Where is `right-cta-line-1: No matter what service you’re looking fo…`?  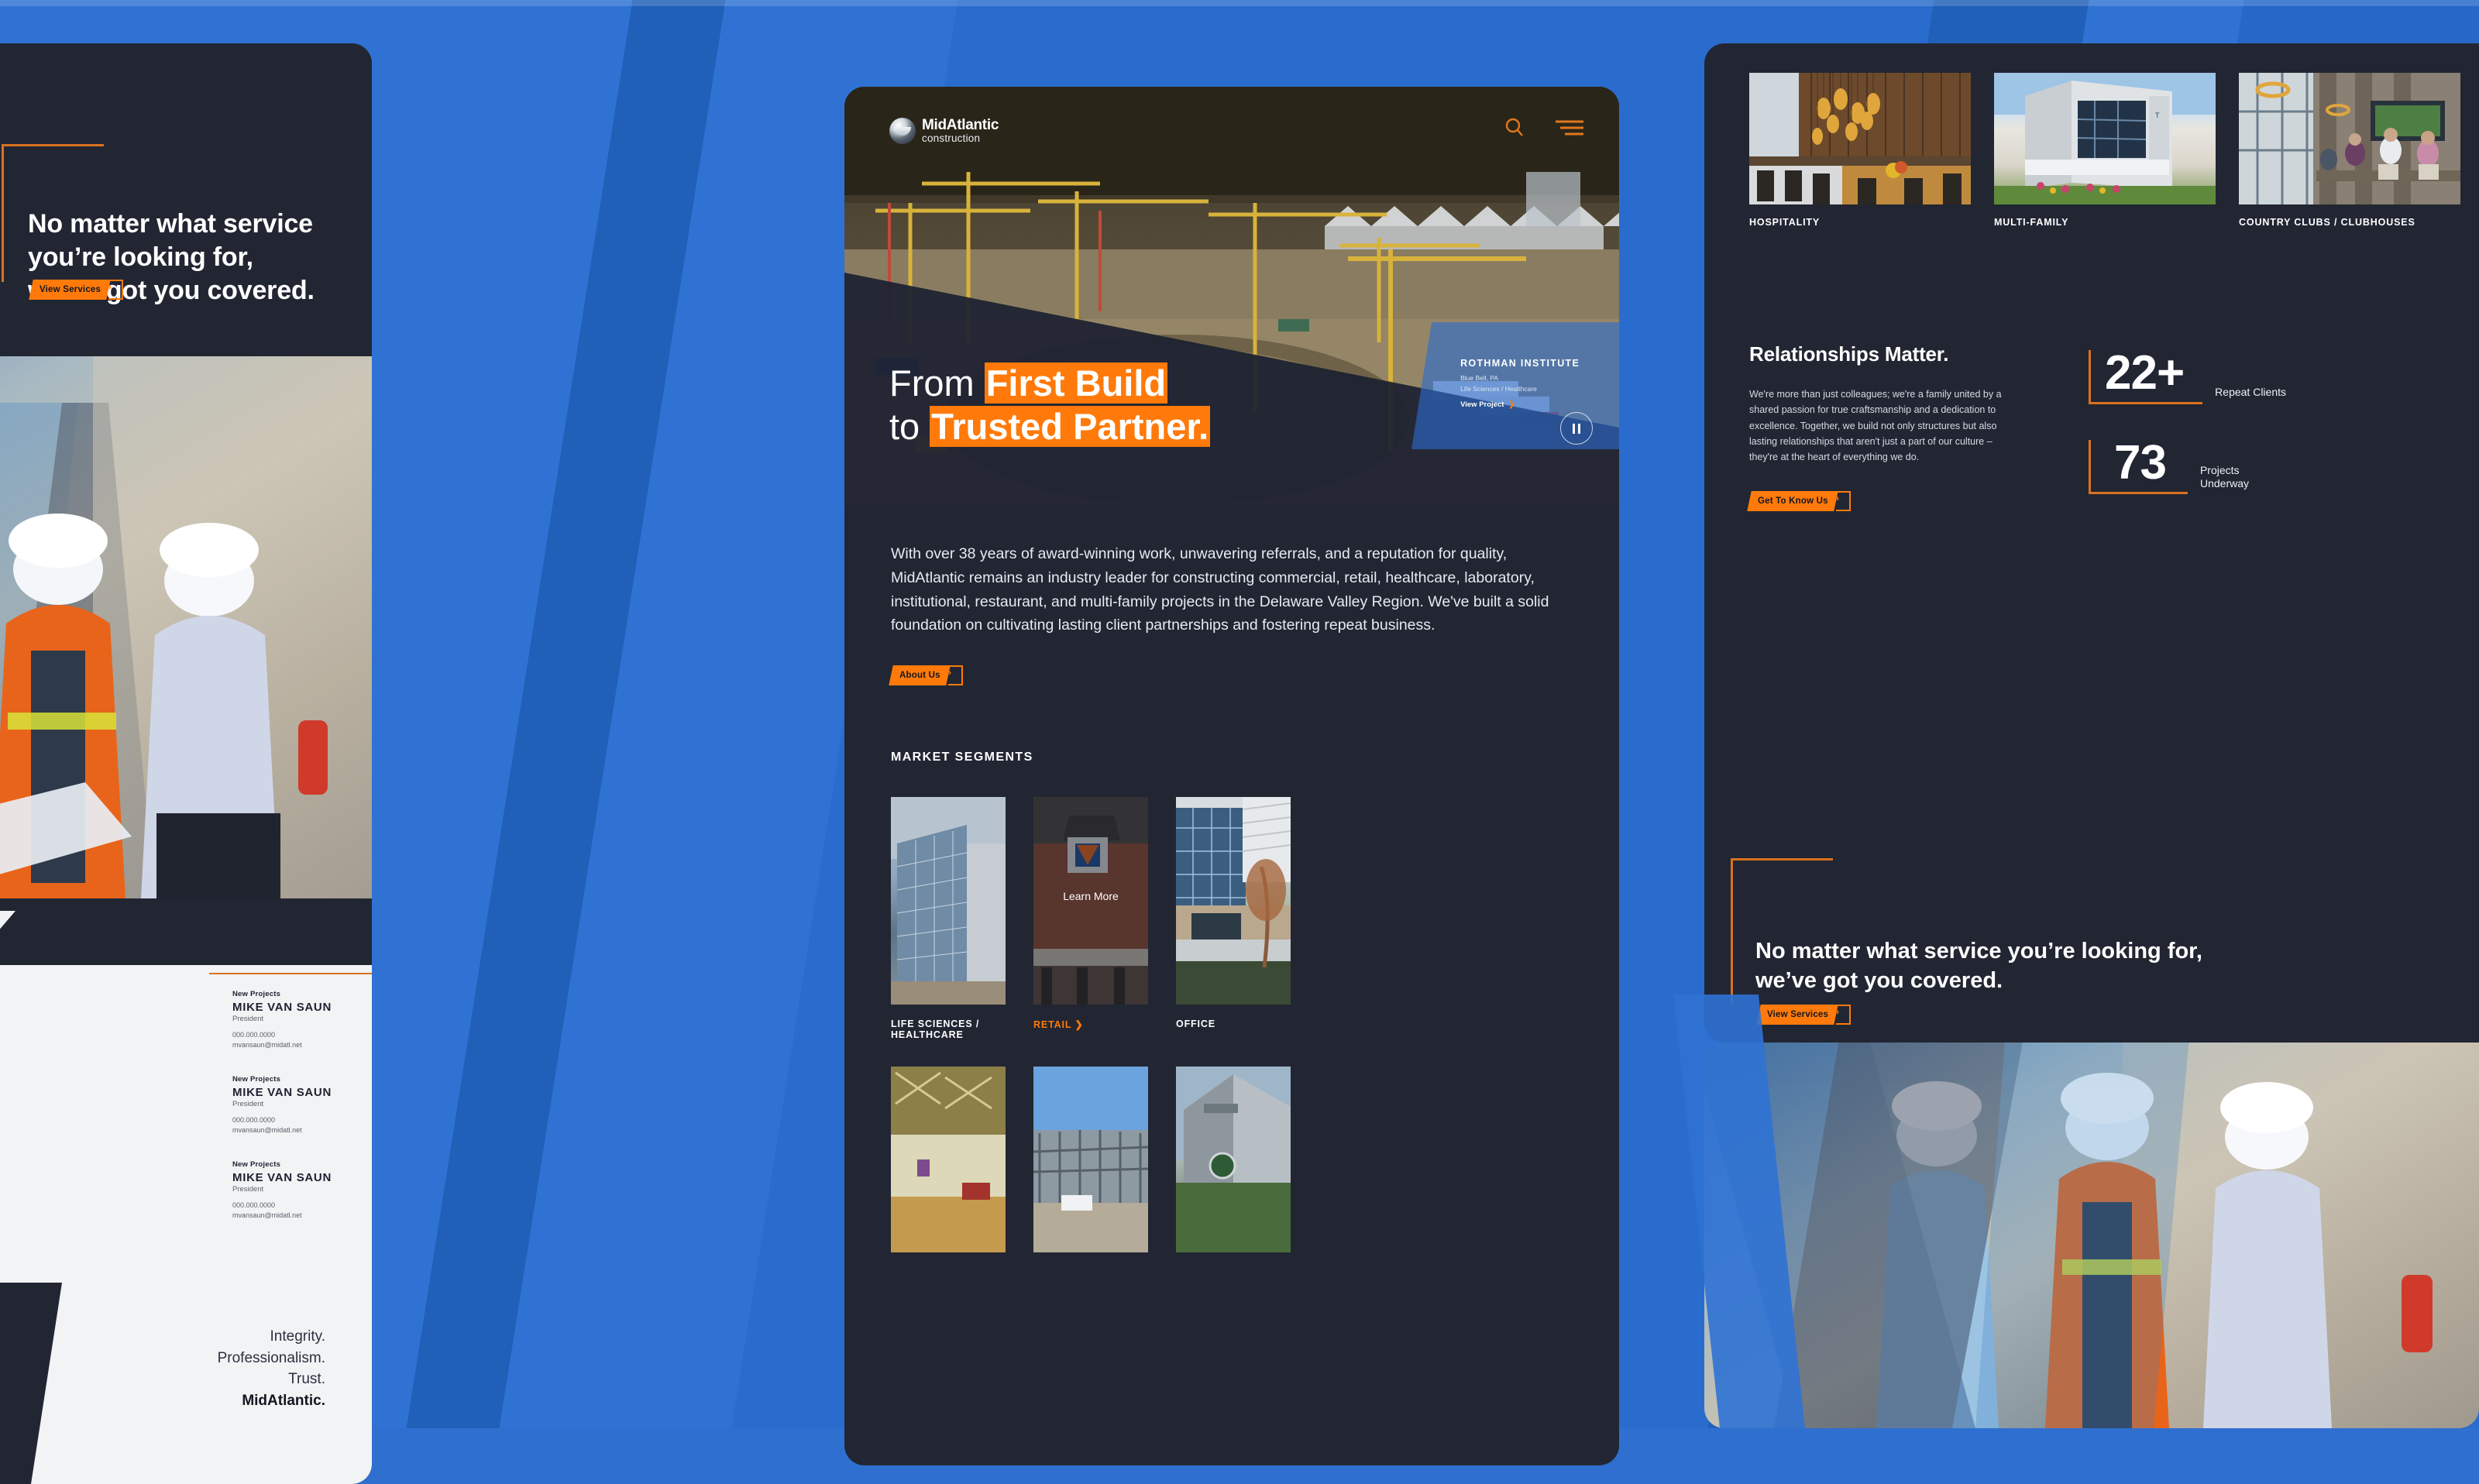
right-cta-line-1: No matter what service you’re looking fo… is located at coordinates (1978, 952).